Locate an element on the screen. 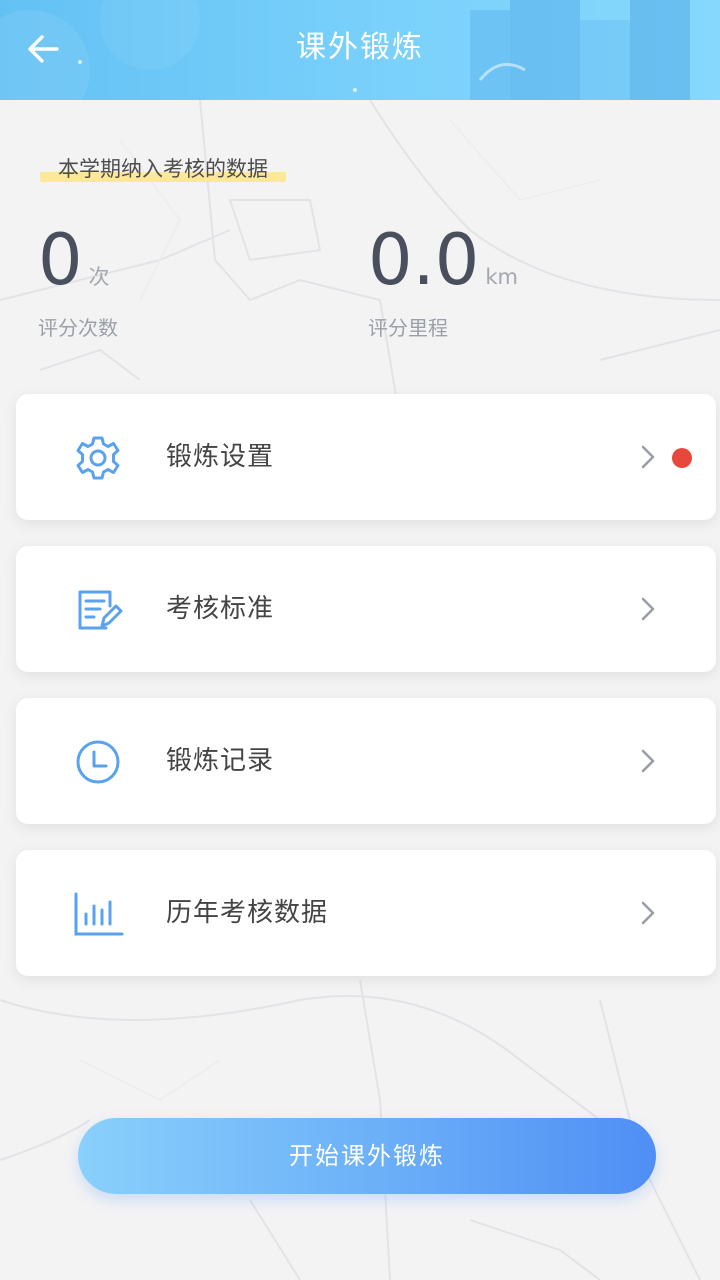  menu-item-label: 历年考核数据 is located at coordinates (247, 913).